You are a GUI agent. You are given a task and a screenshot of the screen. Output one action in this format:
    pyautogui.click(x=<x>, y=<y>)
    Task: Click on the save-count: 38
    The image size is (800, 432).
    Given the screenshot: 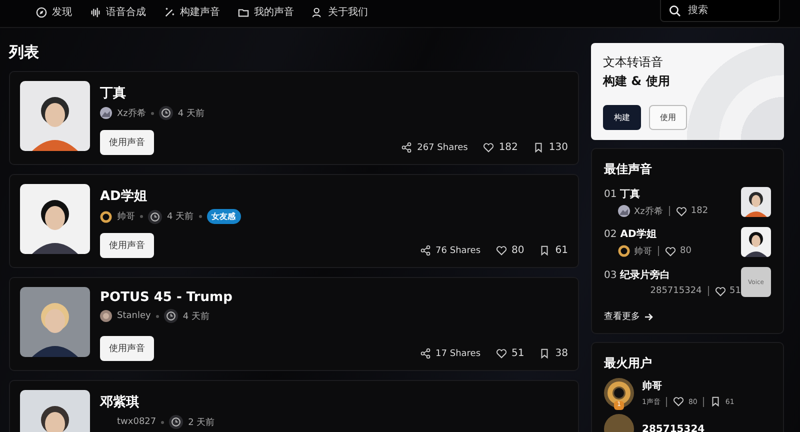 What is the action you would take?
    pyautogui.click(x=561, y=353)
    